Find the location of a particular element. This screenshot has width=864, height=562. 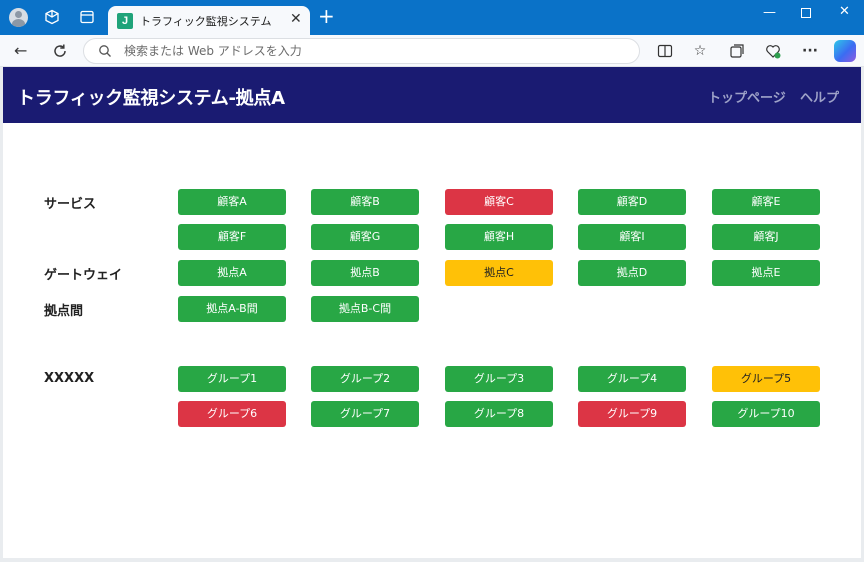

status-button-site-b-c: 拠点B-C間 is located at coordinates (365, 309).